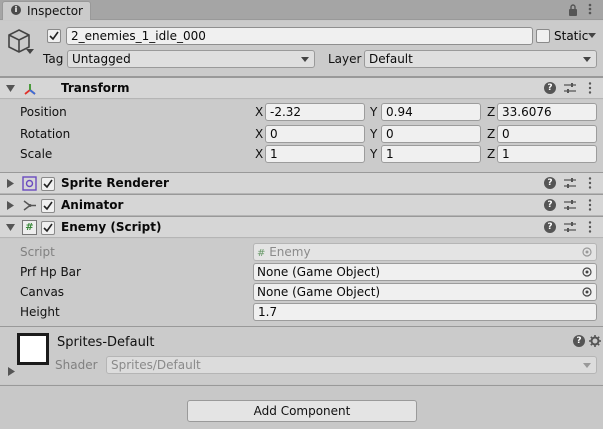 The width and height of the screenshot is (603, 429). What do you see at coordinates (491, 134) in the screenshot?
I see `rotation-z-axis: Z` at bounding box center [491, 134].